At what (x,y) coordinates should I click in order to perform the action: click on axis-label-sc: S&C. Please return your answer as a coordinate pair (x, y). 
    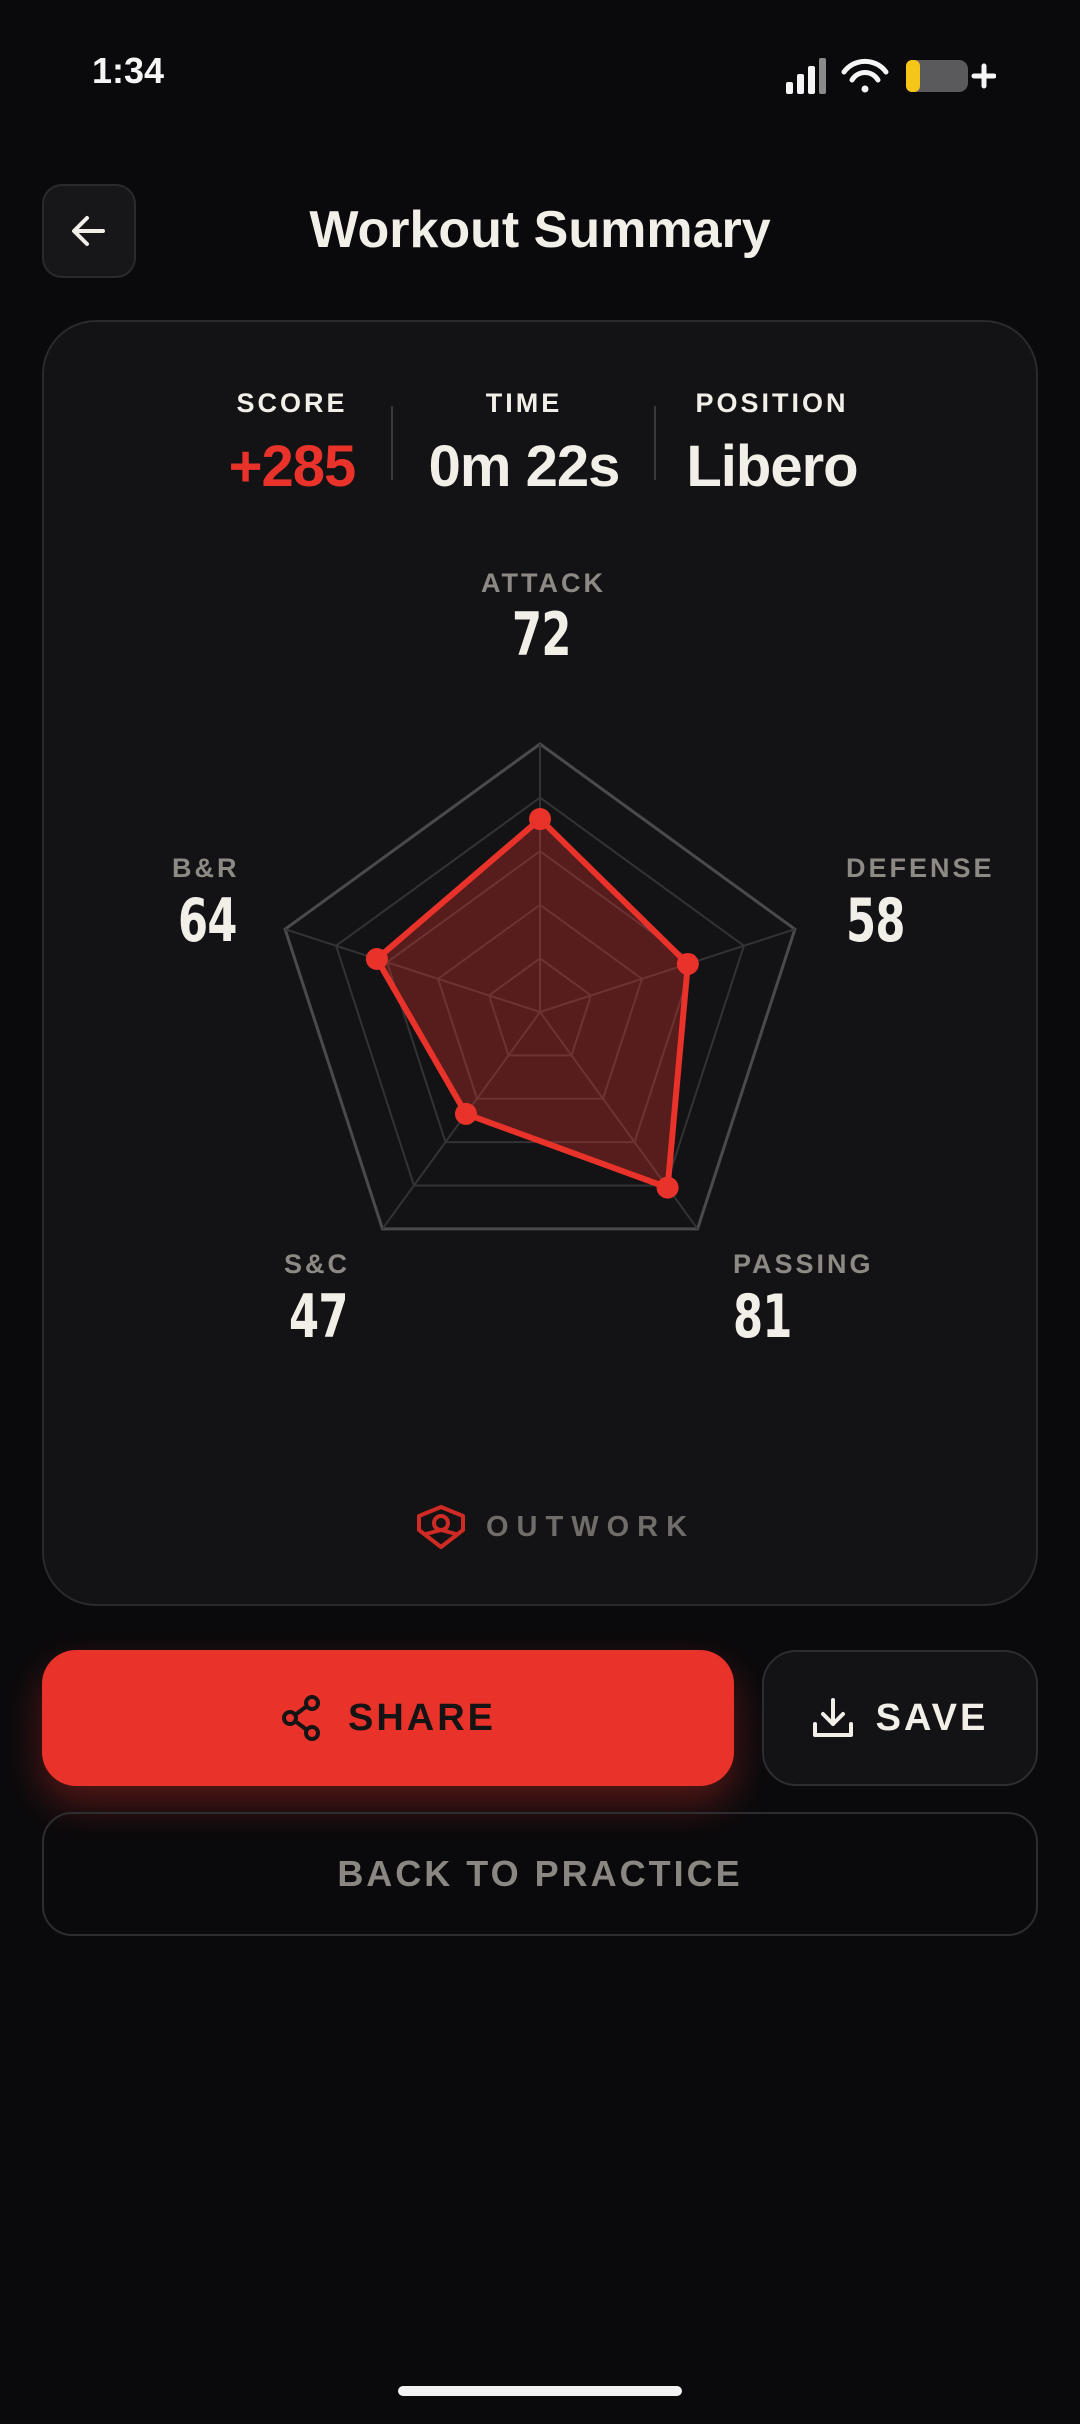
    Looking at the image, I should click on (317, 1264).